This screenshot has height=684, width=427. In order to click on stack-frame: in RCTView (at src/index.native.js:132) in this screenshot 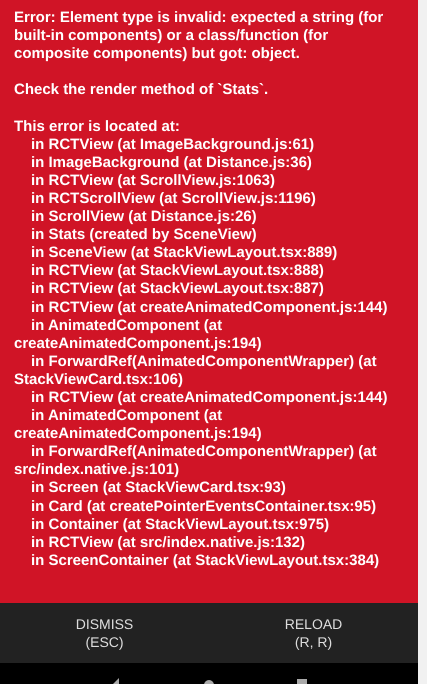, I will do `click(210, 543)`.